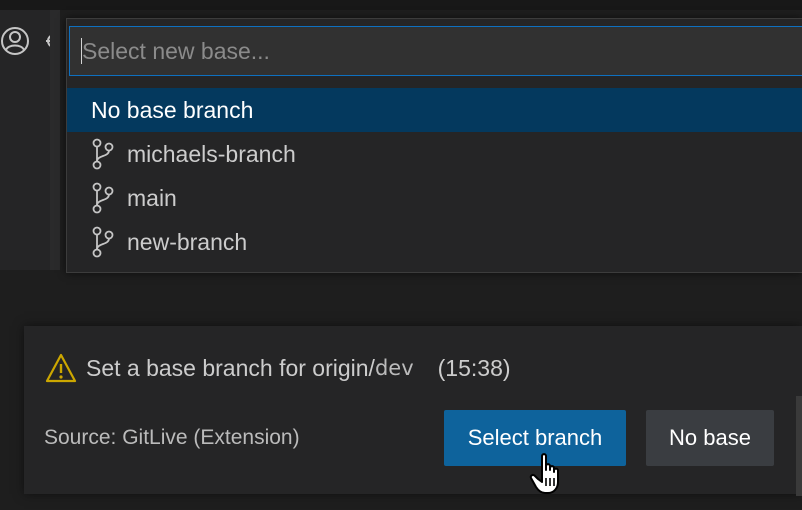 This screenshot has height=510, width=802. I want to click on quick-pick-item-label: main, so click(152, 197).